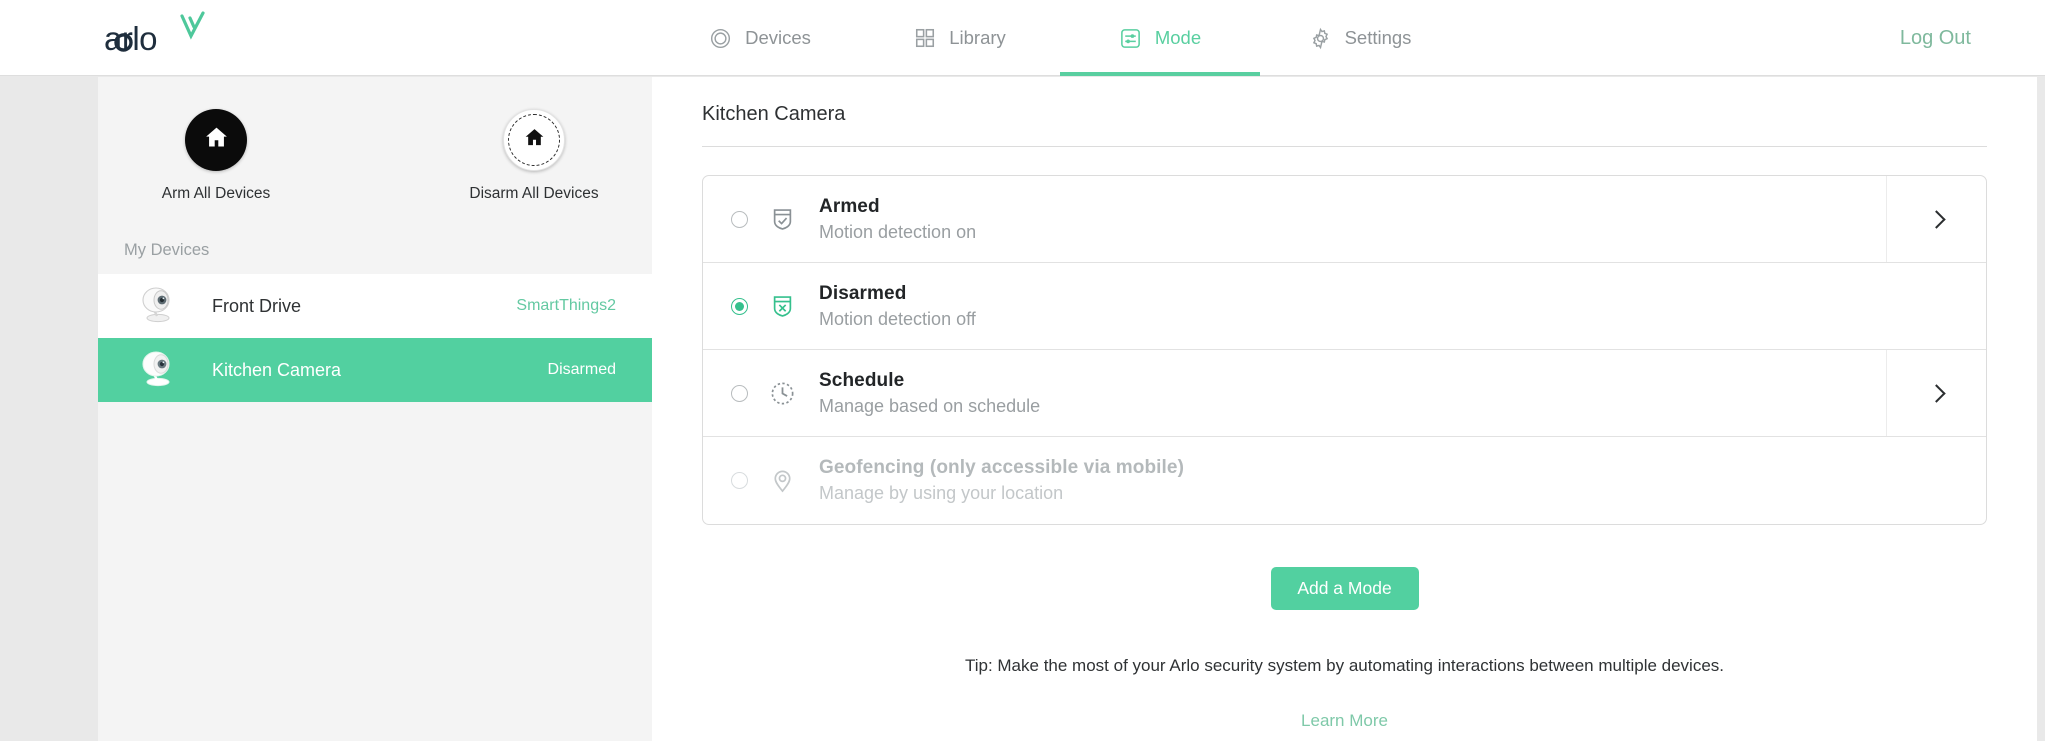 This screenshot has height=741, width=2045. What do you see at coordinates (1352, 219) in the screenshot?
I see `mode-text-armed: Armed Motion detection on` at bounding box center [1352, 219].